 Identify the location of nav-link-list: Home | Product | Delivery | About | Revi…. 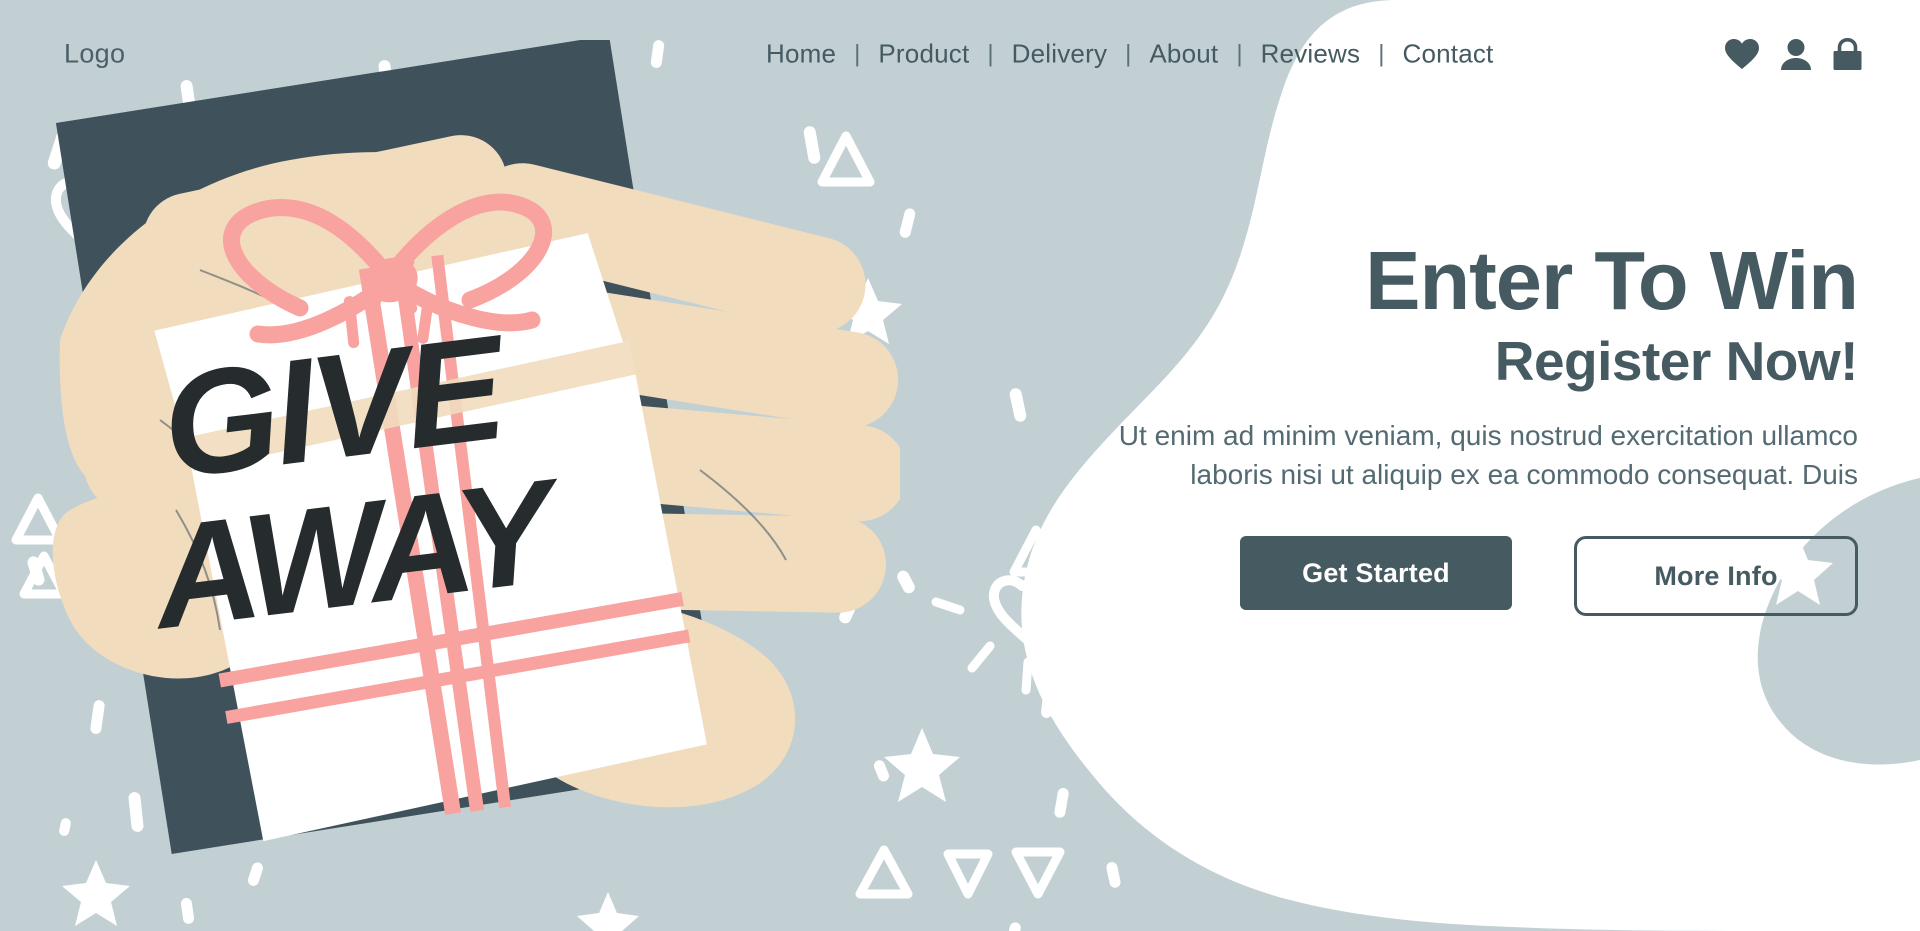
(1129, 54).